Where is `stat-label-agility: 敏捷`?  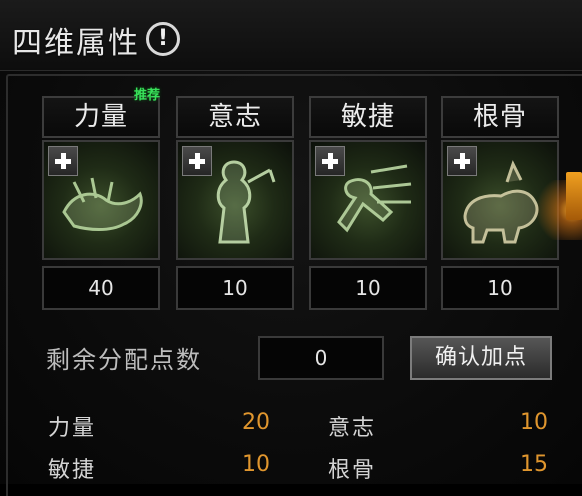 stat-label-agility: 敏捷 is located at coordinates (368, 117).